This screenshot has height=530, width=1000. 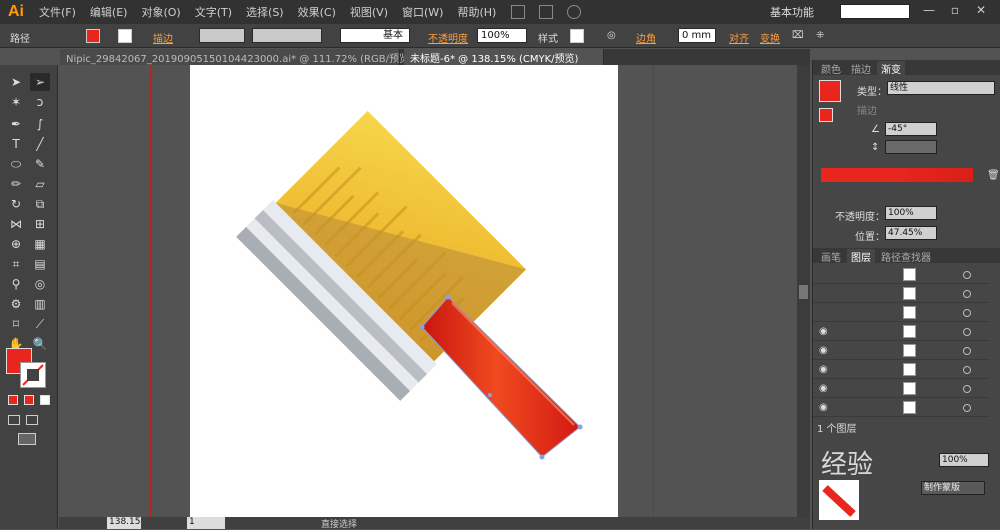 What do you see at coordinates (820, 35) in the screenshot?
I see `panel-options-icon: ⁜` at bounding box center [820, 35].